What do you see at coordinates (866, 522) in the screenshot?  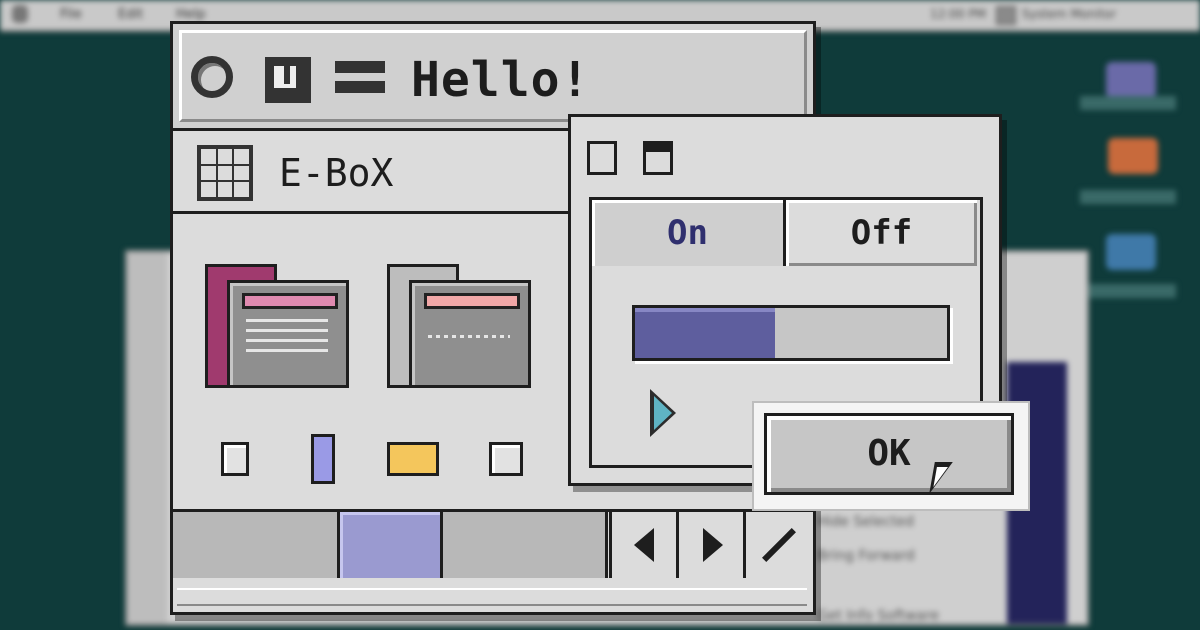 I see `background-row: Hide Selected` at bounding box center [866, 522].